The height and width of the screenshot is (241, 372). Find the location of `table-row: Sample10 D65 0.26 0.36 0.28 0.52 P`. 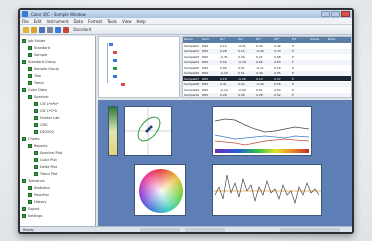

table-row: Sample10 D65 0.26 0.36 0.28 0.52 P is located at coordinates (267, 94).